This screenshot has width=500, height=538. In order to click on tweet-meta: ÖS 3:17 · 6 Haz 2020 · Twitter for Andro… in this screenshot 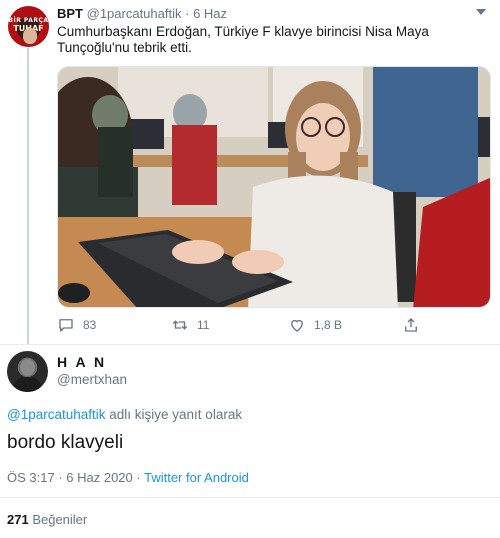, I will do `click(128, 477)`.